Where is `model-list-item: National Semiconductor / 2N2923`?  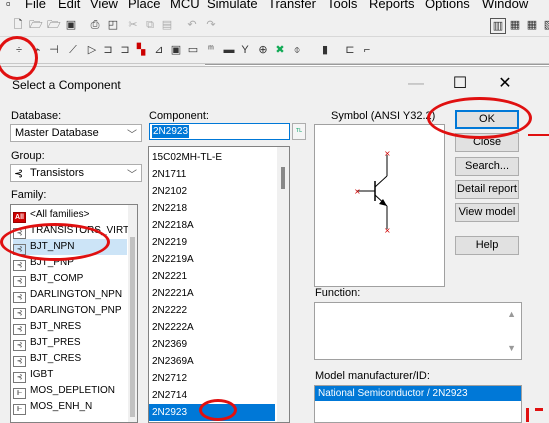
model-list-item: National Semiconductor / 2N2923 is located at coordinates (418, 393).